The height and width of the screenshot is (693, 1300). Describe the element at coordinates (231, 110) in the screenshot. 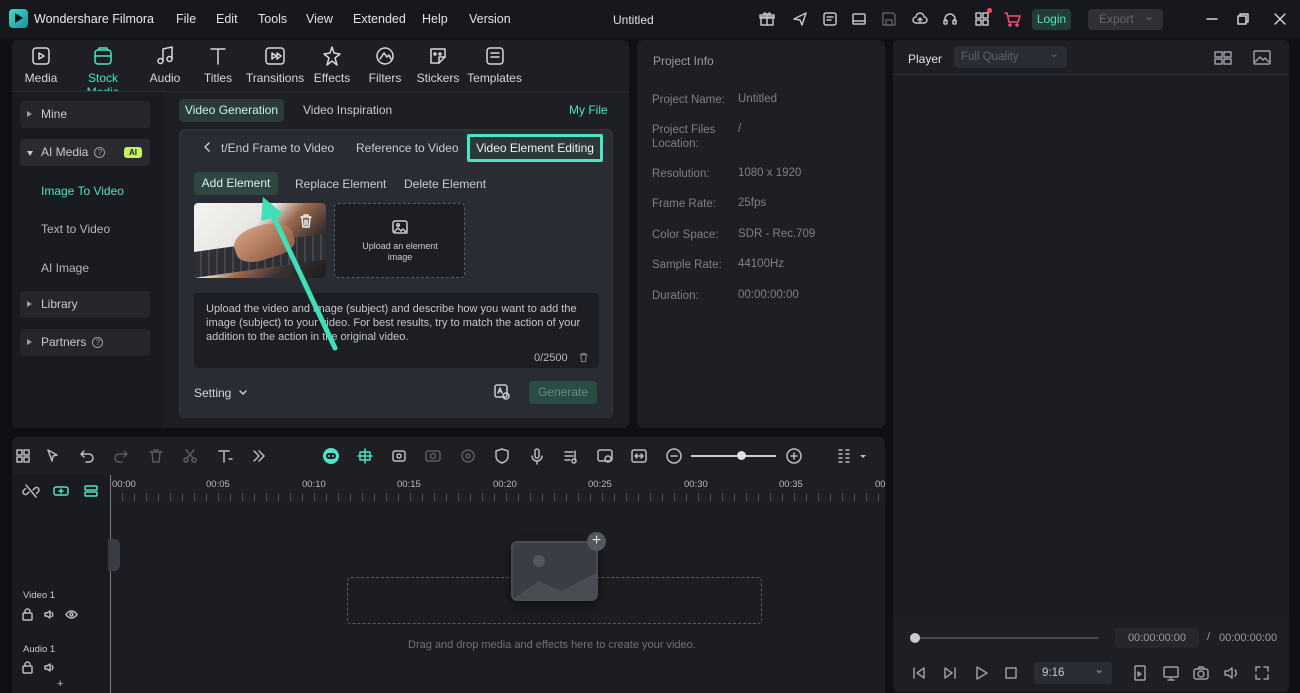

I see `tab-video-generation: Video Generation` at that location.